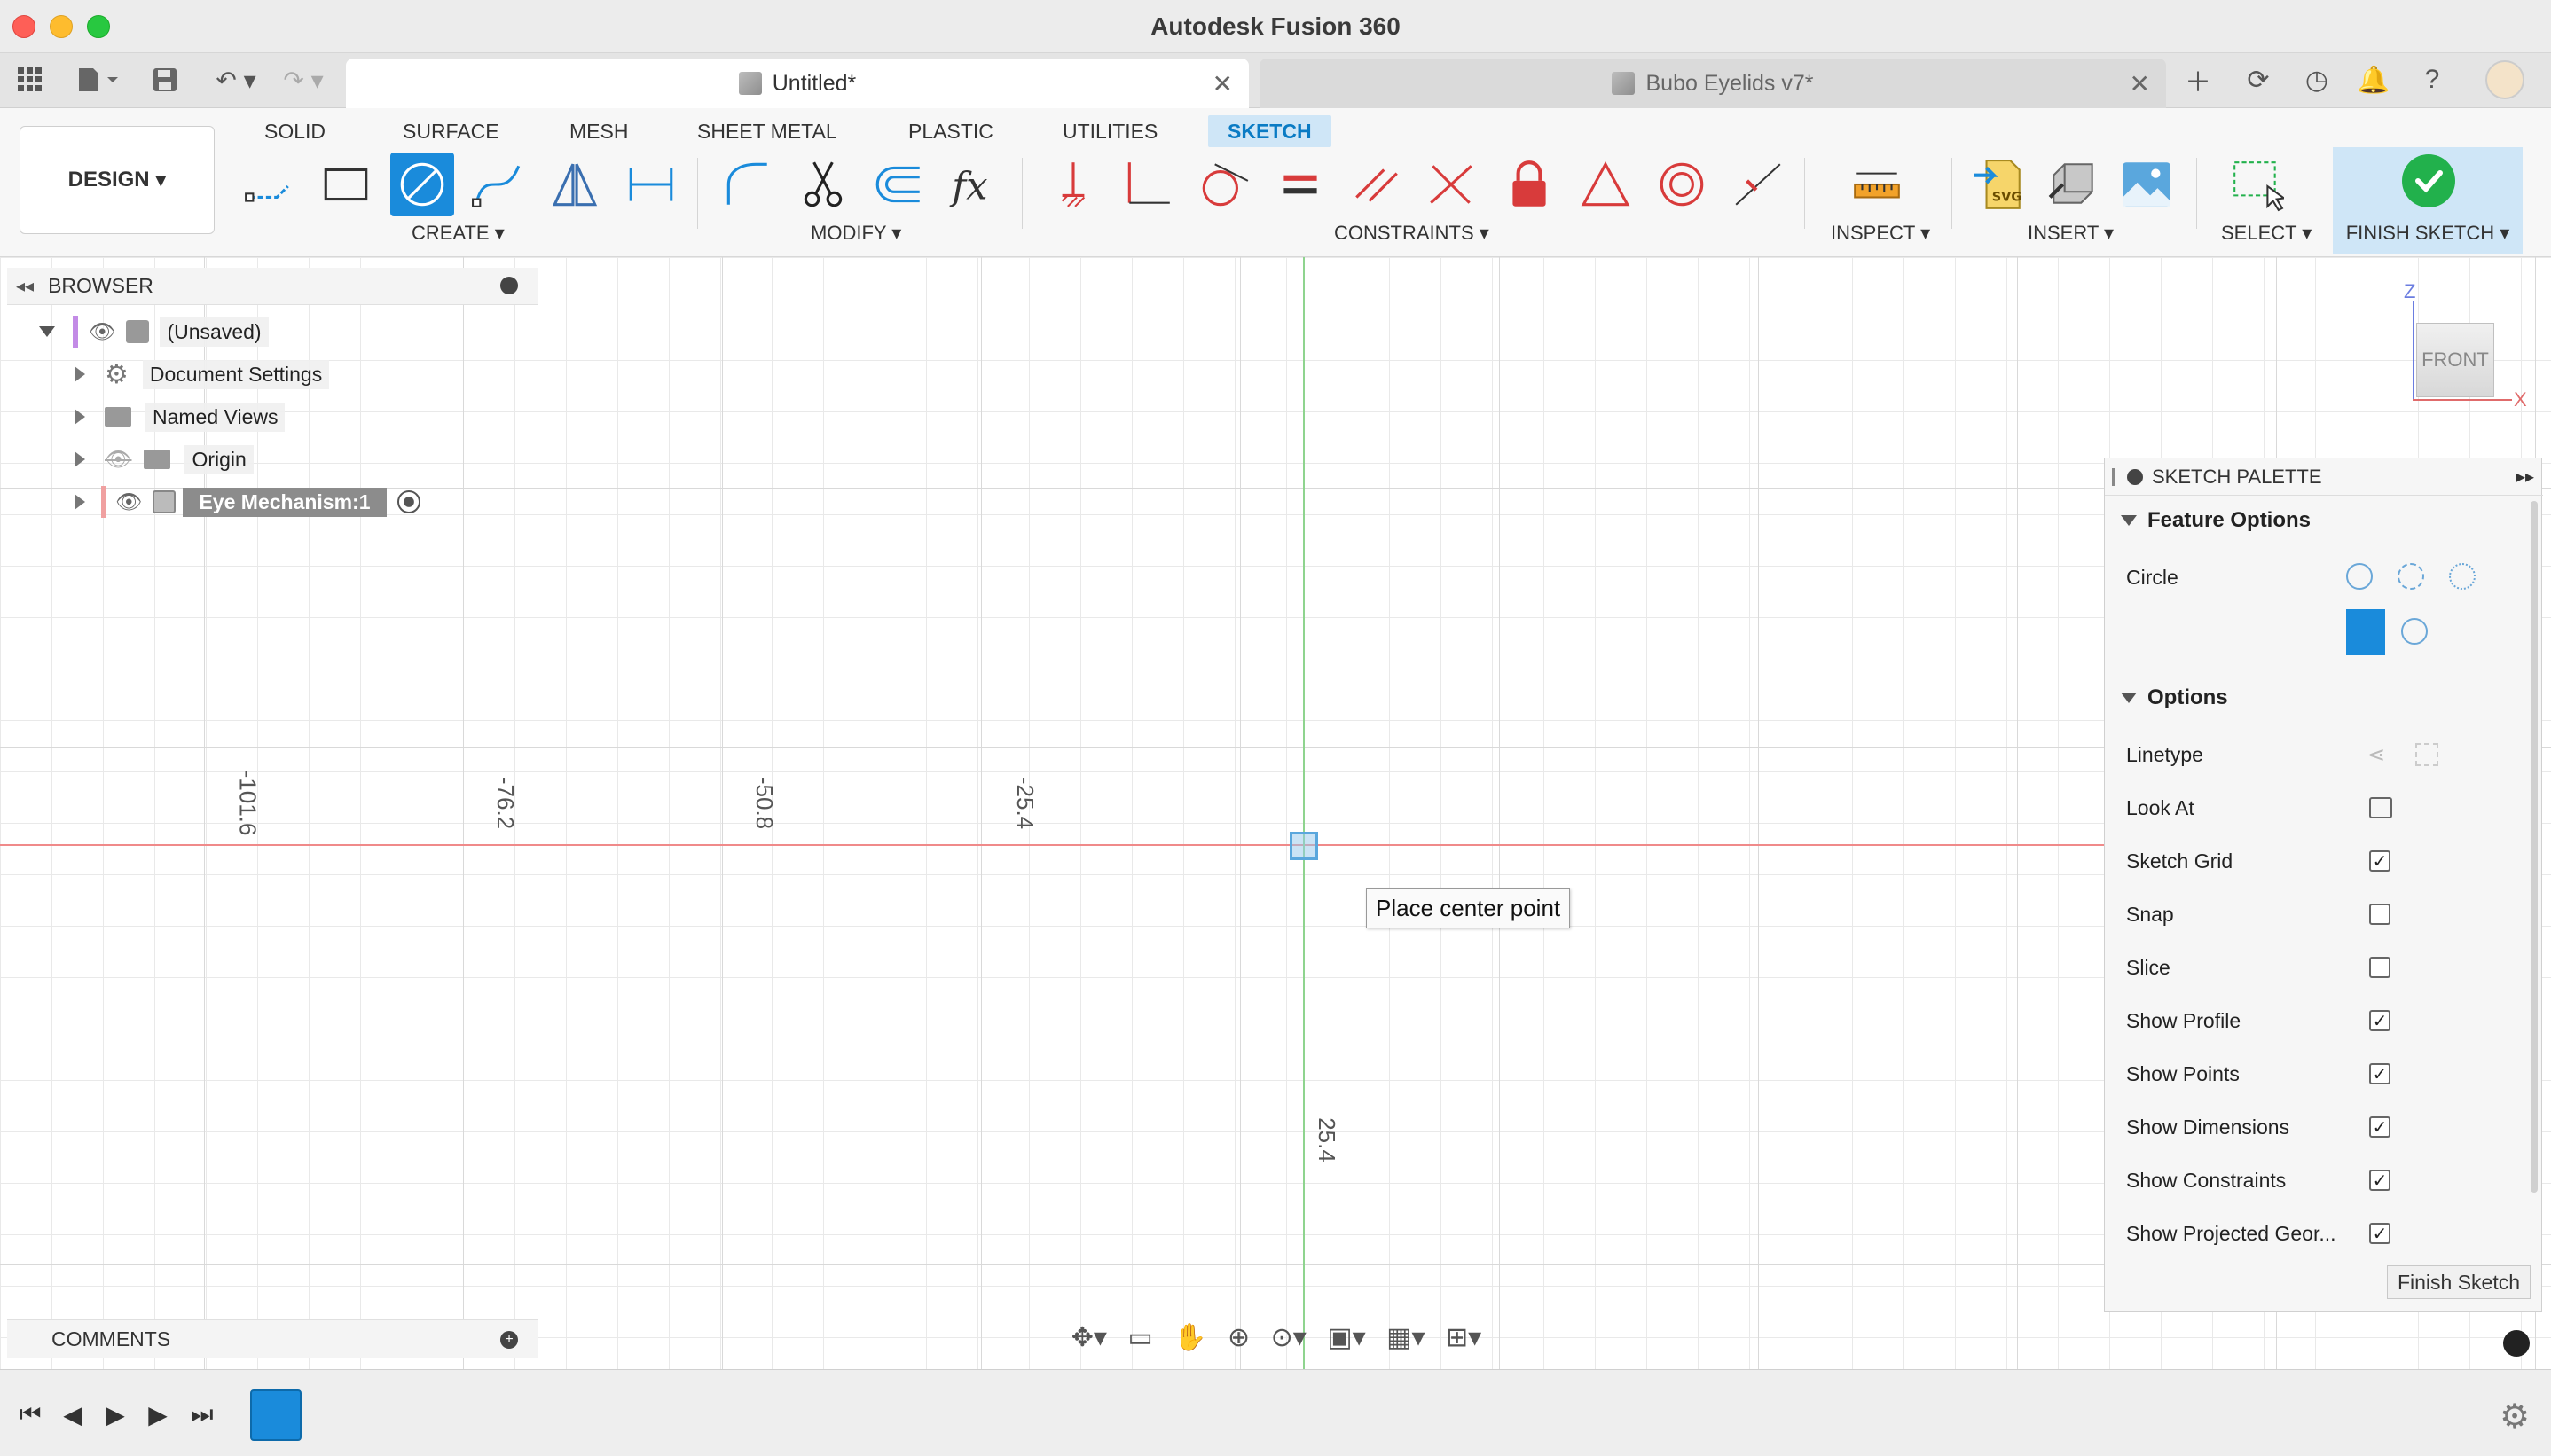 Image resolution: width=2551 pixels, height=1456 pixels. I want to click on expand-palette-icon: ▸▸, so click(2525, 477).